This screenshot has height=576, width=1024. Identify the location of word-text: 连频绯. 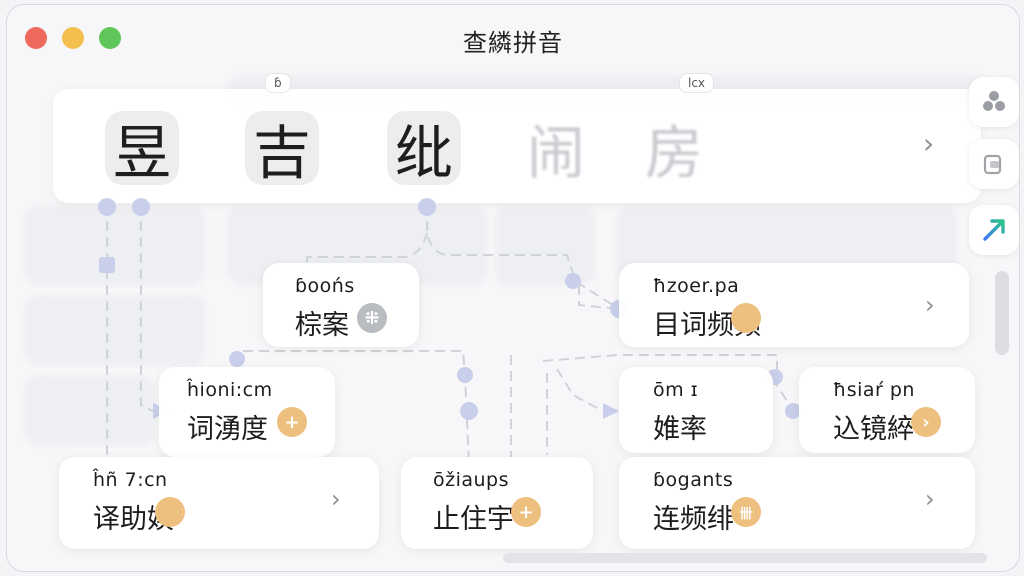
(693, 519).